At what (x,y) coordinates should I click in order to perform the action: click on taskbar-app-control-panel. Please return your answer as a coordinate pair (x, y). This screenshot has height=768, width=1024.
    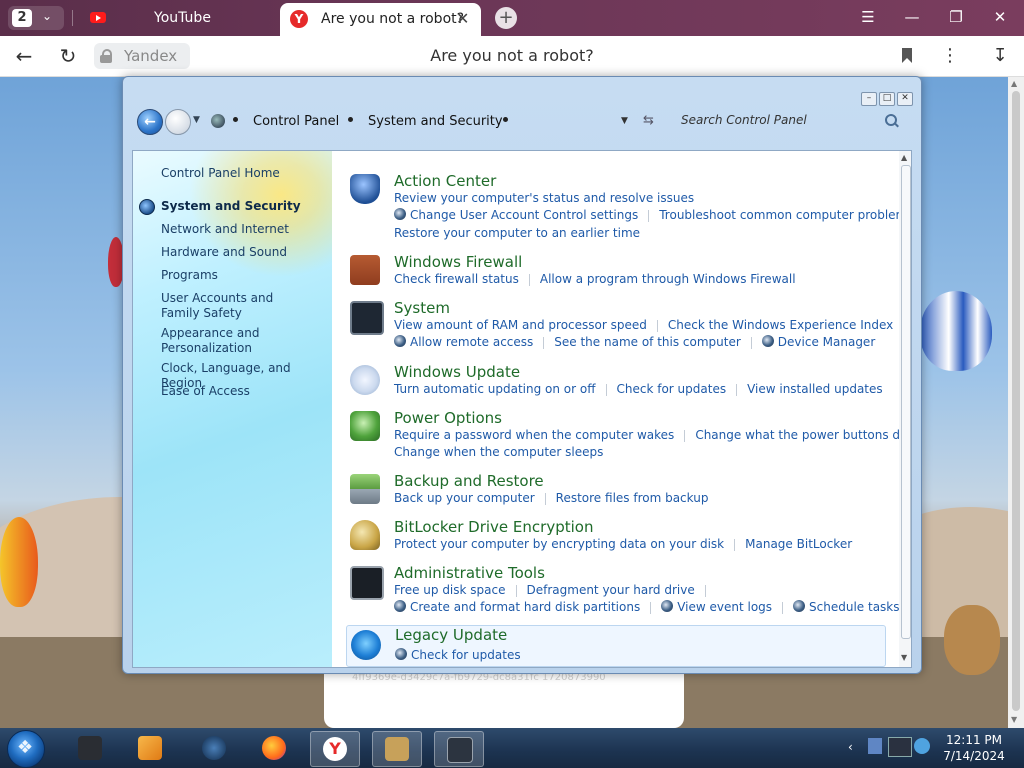
    Looking at the image, I should click on (459, 749).